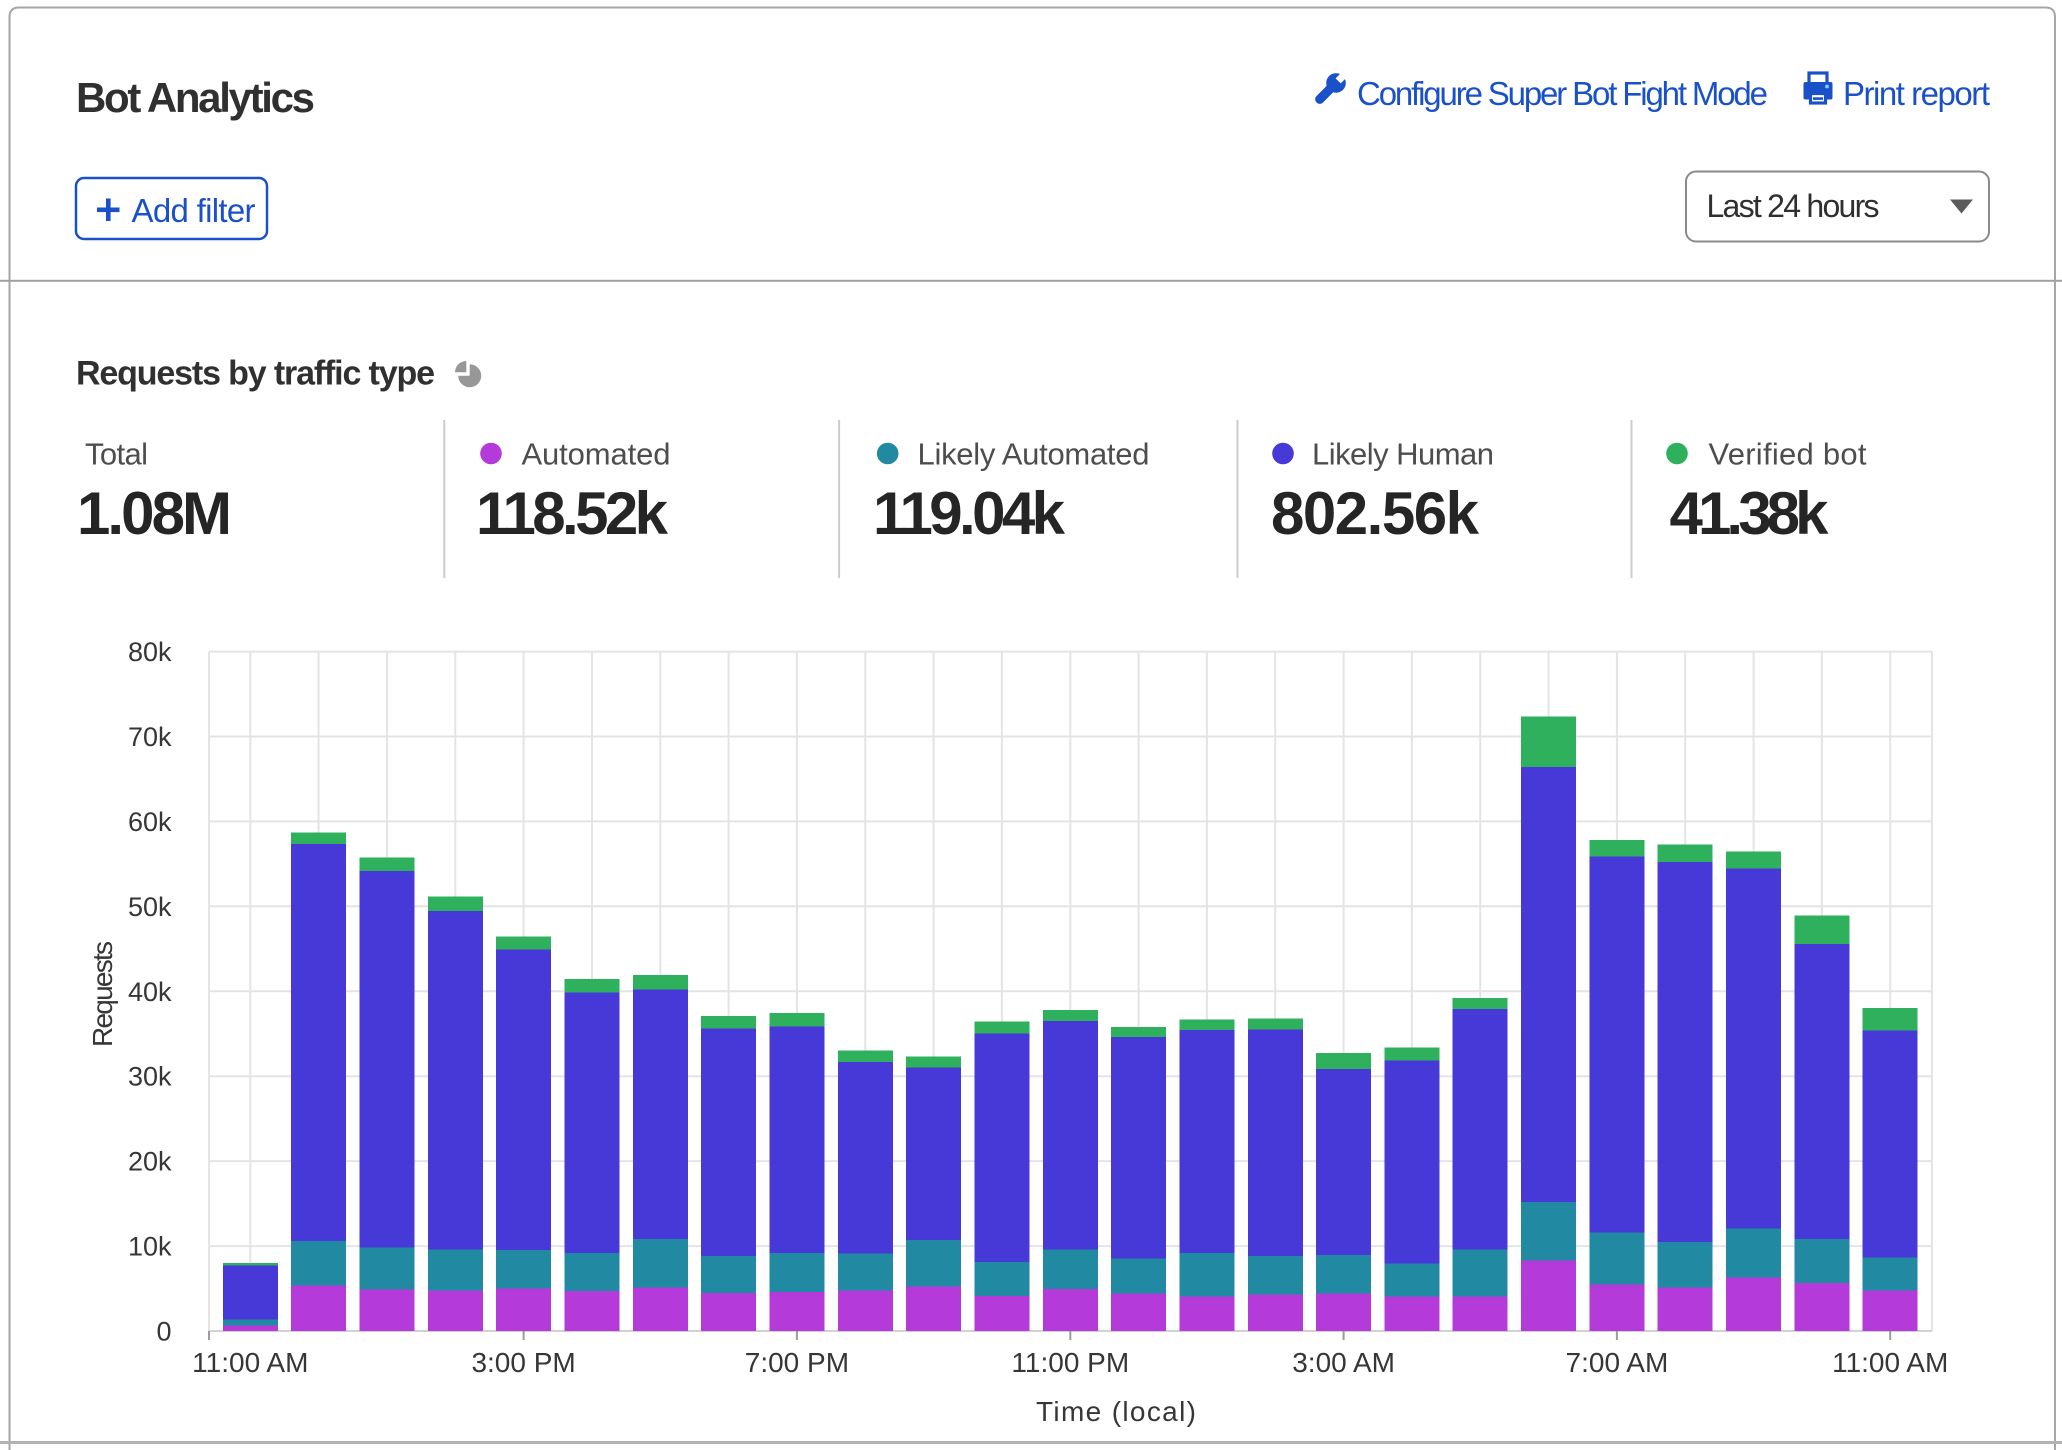  I want to click on svg-text: Total, so click(116, 454).